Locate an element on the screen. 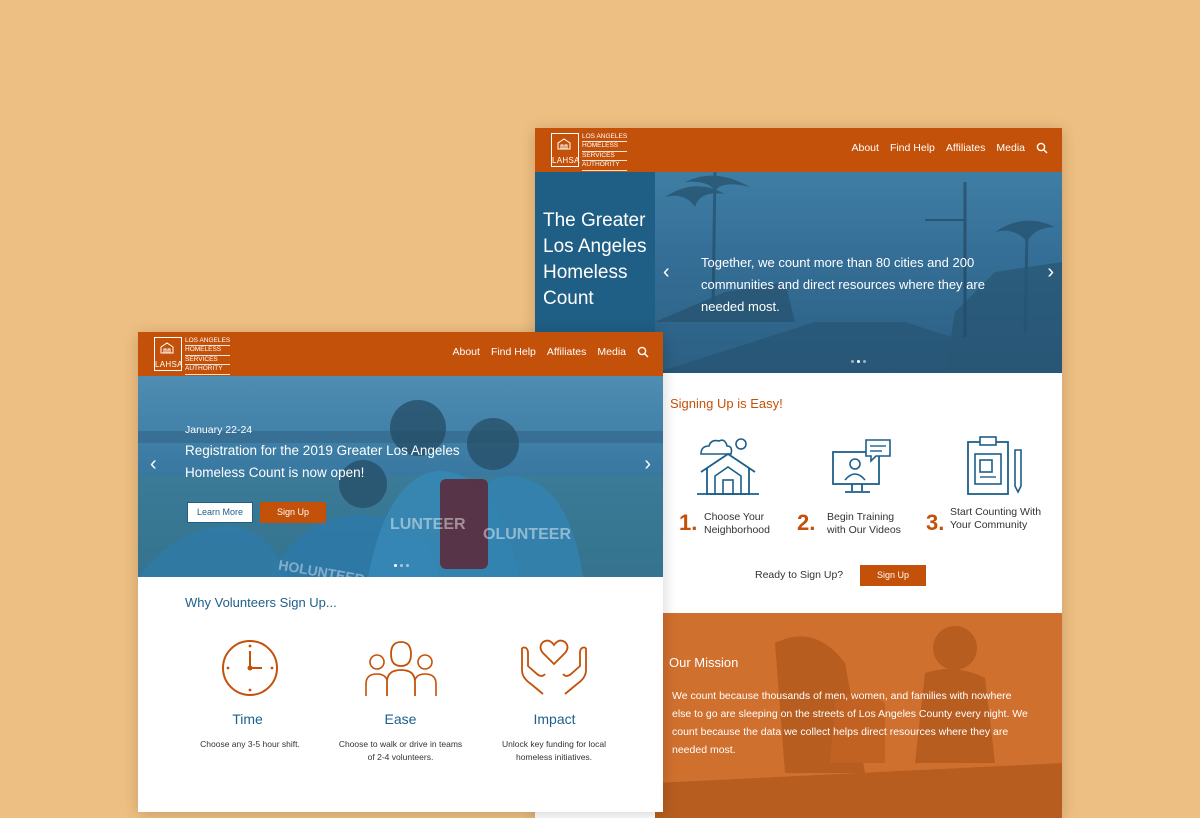  clock-icon is located at coordinates (250, 668).